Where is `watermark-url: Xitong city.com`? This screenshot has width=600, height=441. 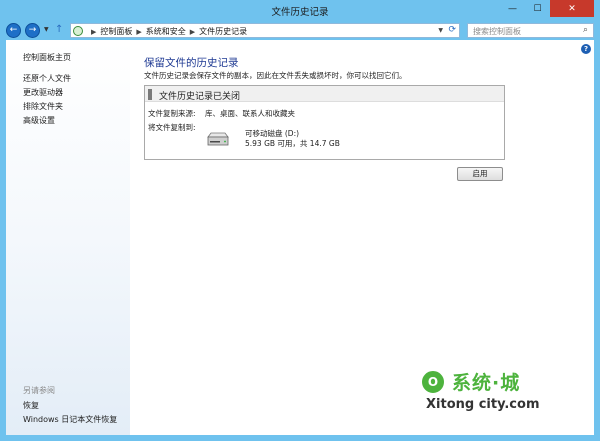 watermark-url: Xitong city.com is located at coordinates (483, 404).